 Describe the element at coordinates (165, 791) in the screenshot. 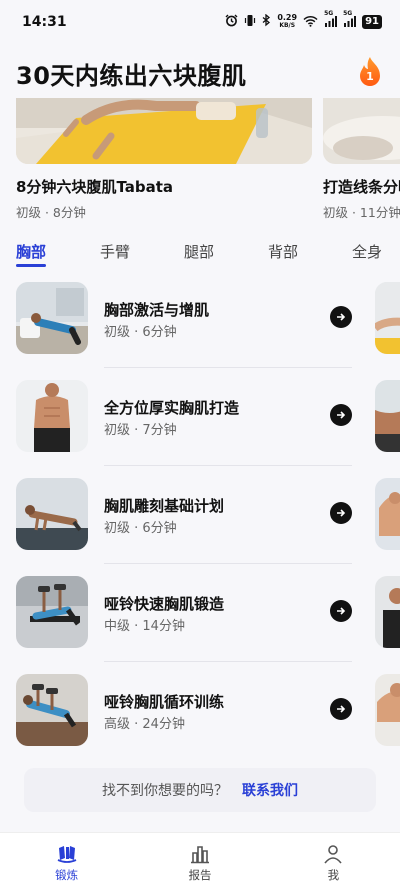

I see `contact-question: 找不到你想要的吗？` at that location.